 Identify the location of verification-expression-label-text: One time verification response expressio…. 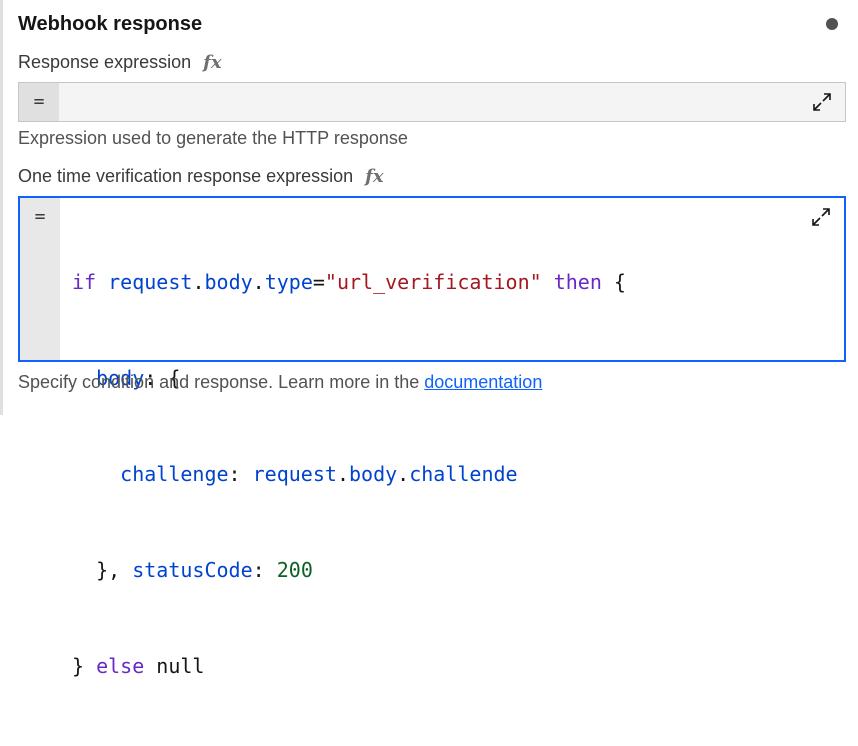
(186, 176).